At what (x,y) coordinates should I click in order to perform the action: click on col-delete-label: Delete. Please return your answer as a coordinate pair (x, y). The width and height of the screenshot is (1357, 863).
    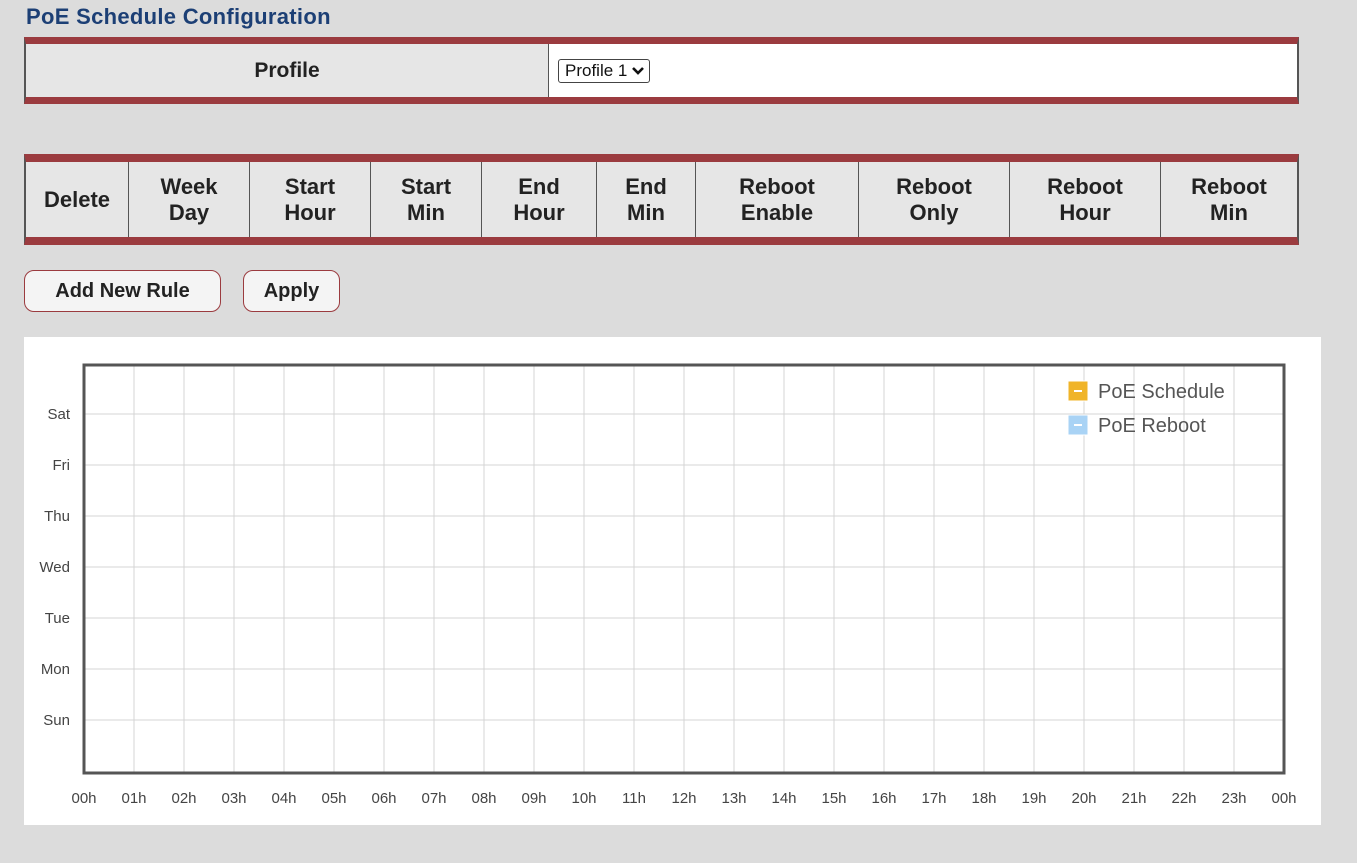
    Looking at the image, I should click on (77, 199).